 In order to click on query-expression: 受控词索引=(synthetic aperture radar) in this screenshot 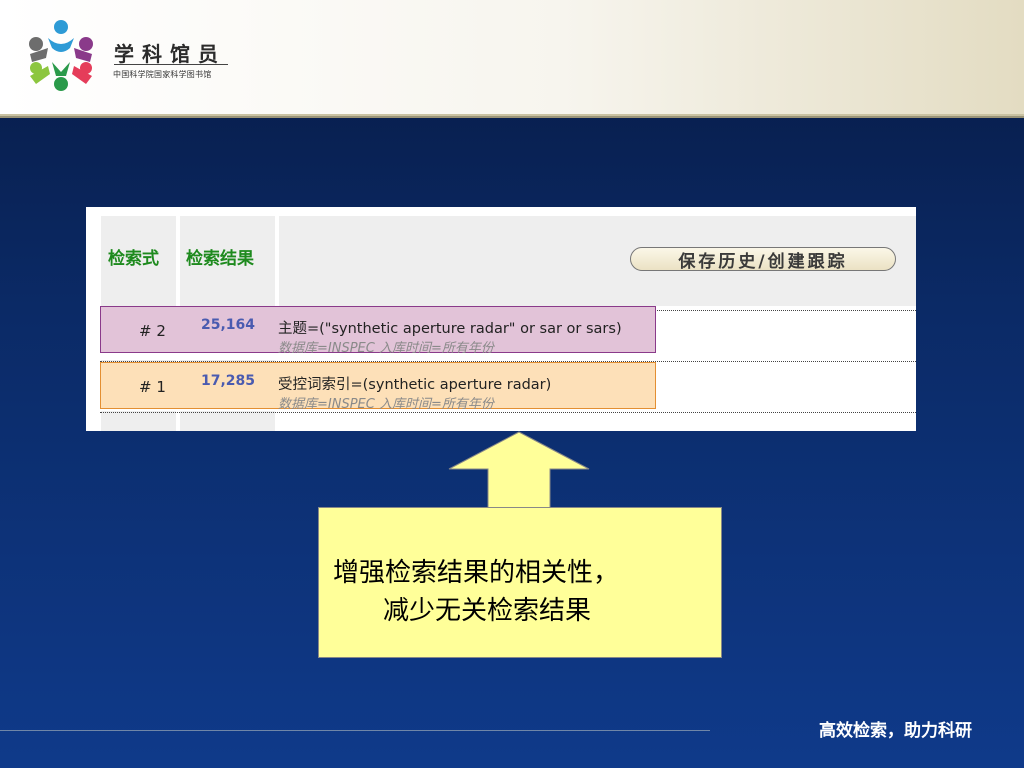, I will do `click(415, 385)`.